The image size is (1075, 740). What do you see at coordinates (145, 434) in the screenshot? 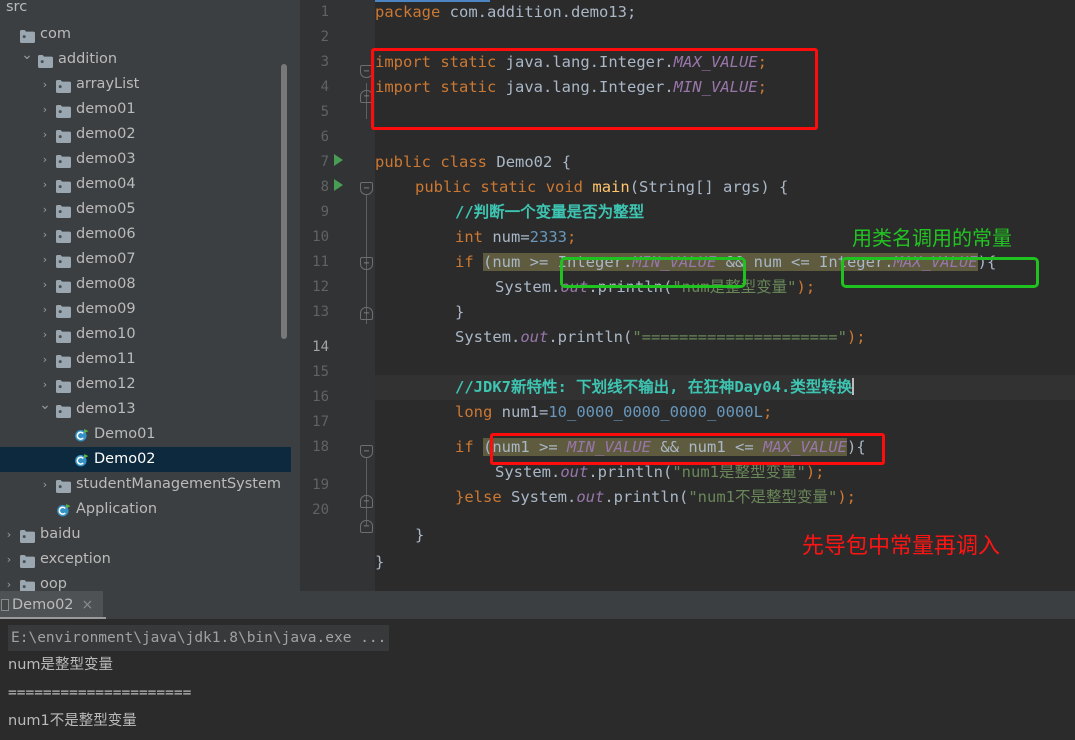
I see `tree-item-demo01: Demo01` at bounding box center [145, 434].